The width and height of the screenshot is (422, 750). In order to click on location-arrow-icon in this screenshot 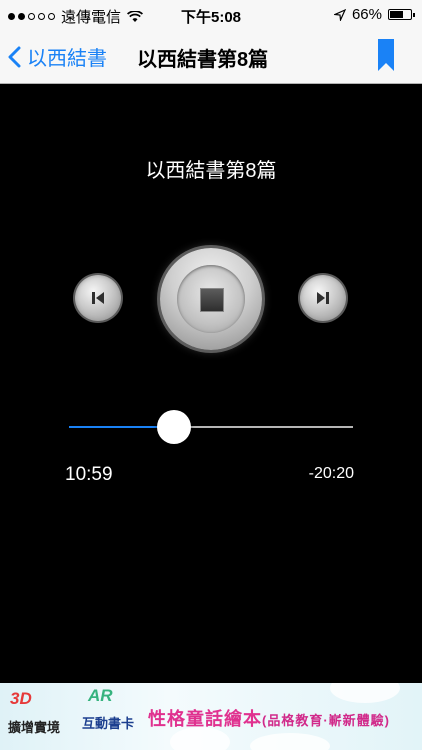, I will do `click(339, 14)`.